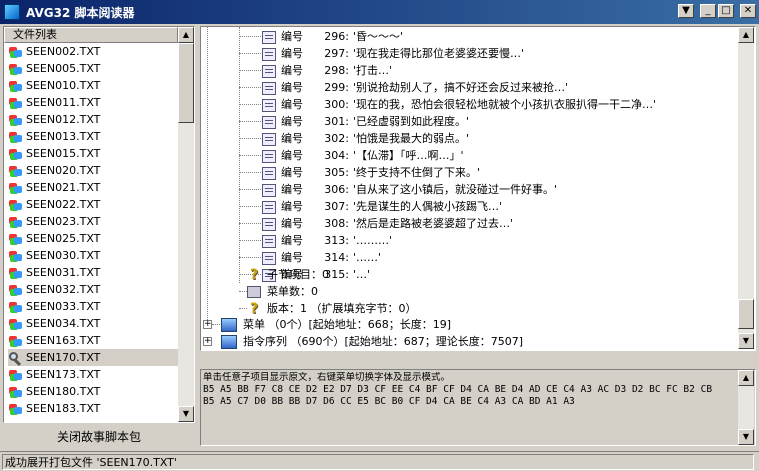  I want to click on entry-text: '………', so click(373, 240).